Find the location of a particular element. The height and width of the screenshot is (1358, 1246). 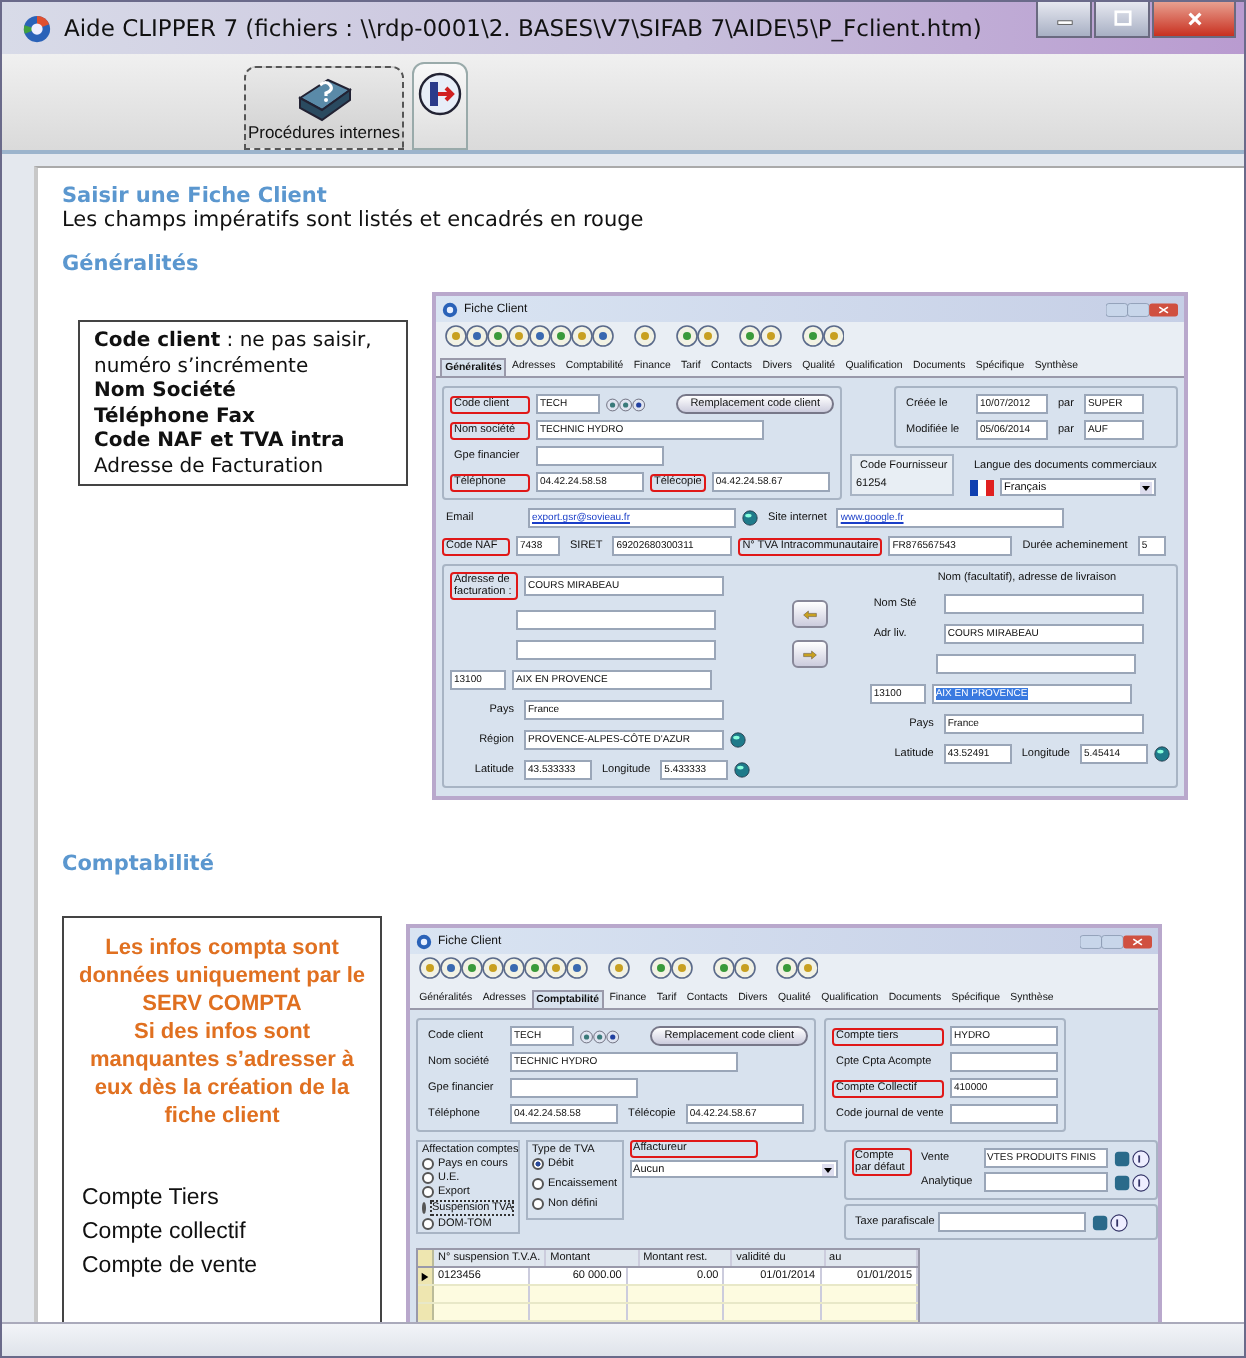

page-title: Saisir une Fiche Client is located at coordinates (195, 196).